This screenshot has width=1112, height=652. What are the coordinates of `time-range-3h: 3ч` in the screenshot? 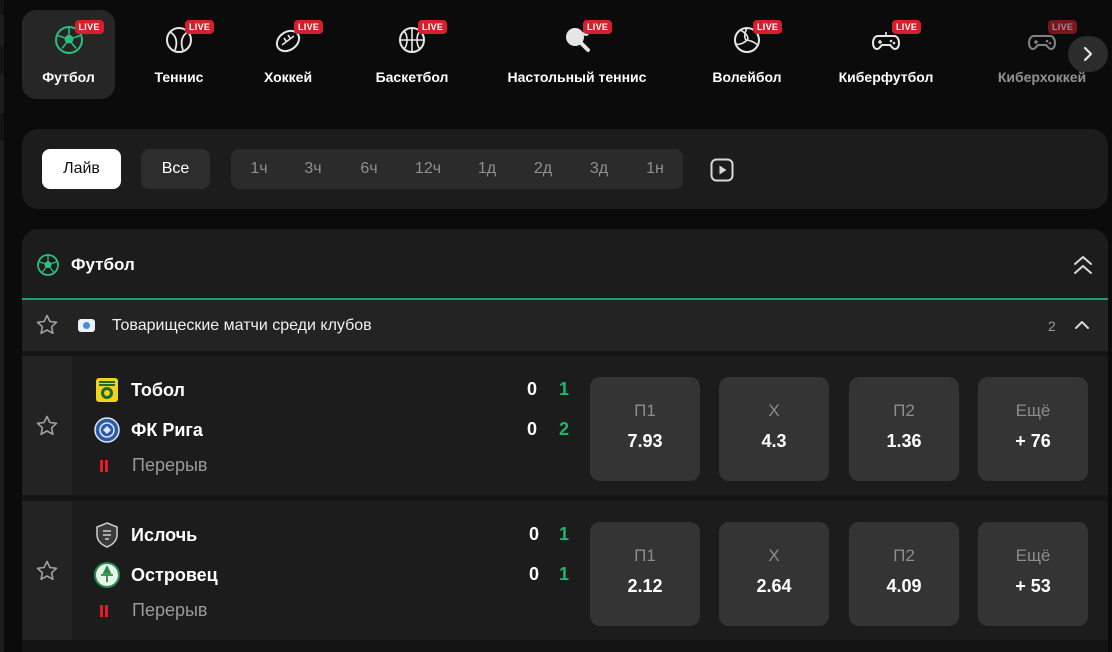 It's located at (313, 169).